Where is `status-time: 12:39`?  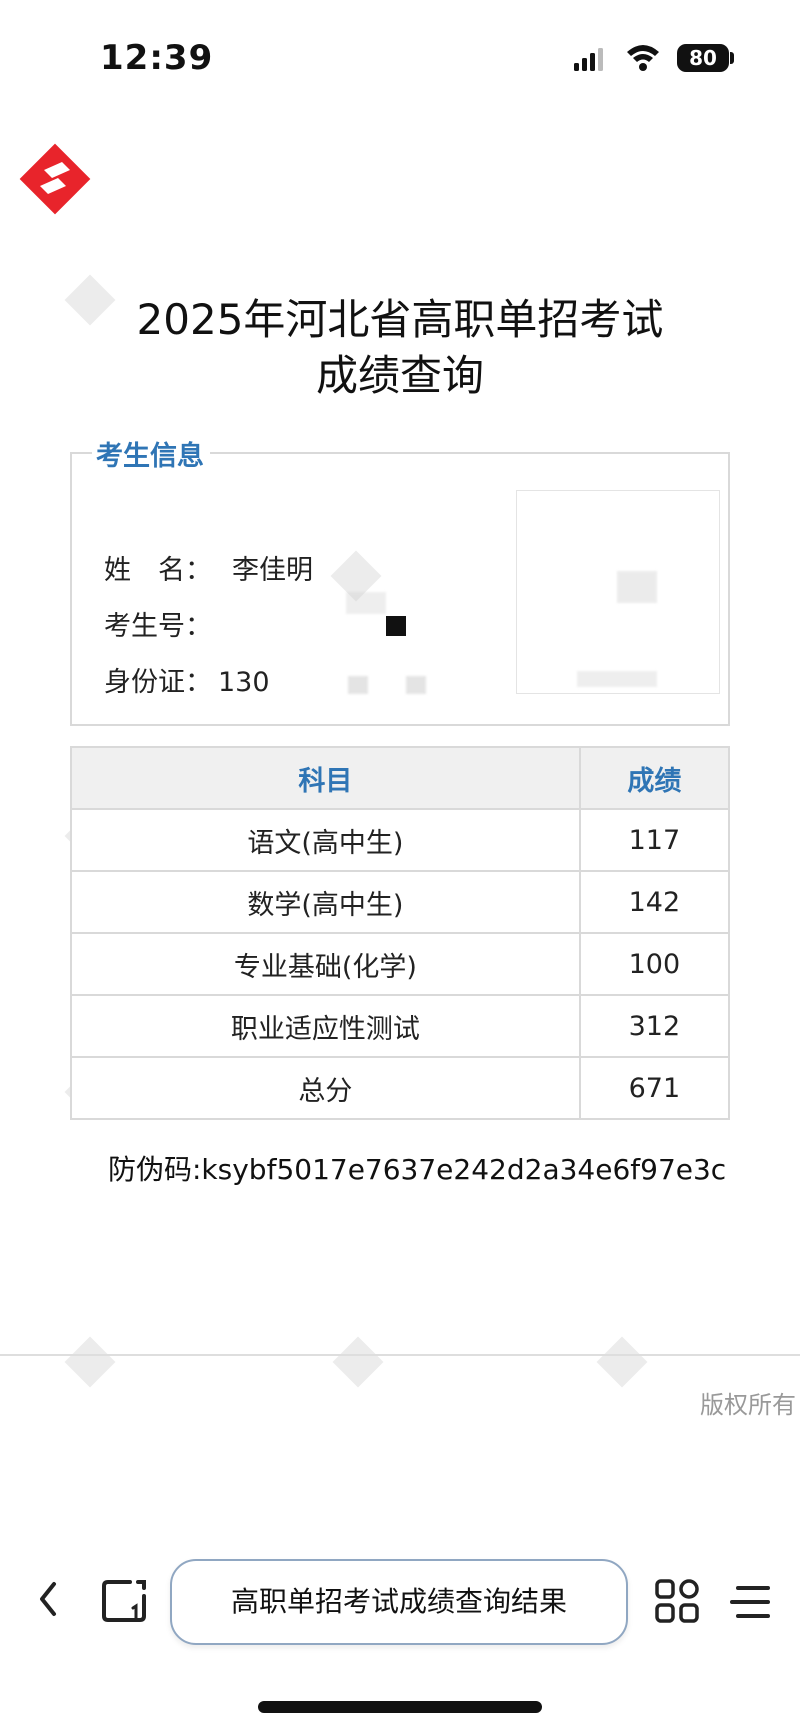
status-time: 12:39 is located at coordinates (157, 58).